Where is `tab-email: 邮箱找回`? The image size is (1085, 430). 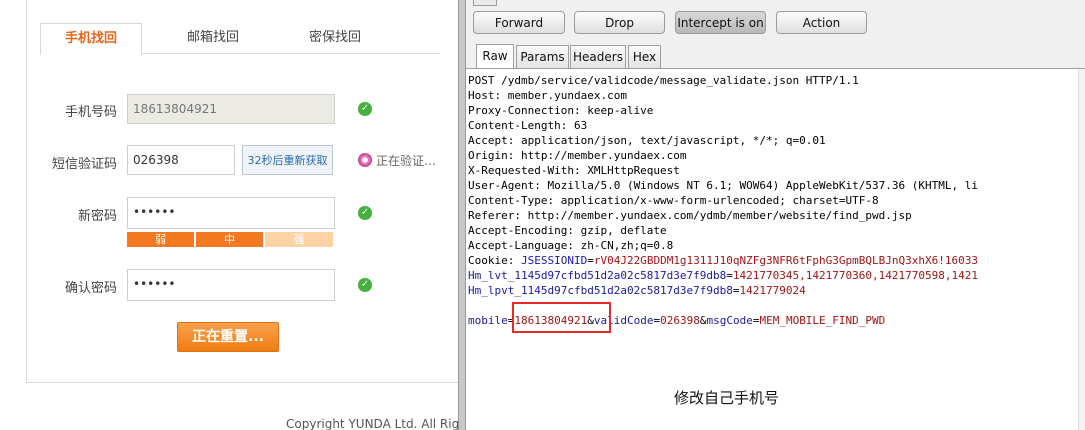 tab-email: 邮箱找回 is located at coordinates (213, 38).